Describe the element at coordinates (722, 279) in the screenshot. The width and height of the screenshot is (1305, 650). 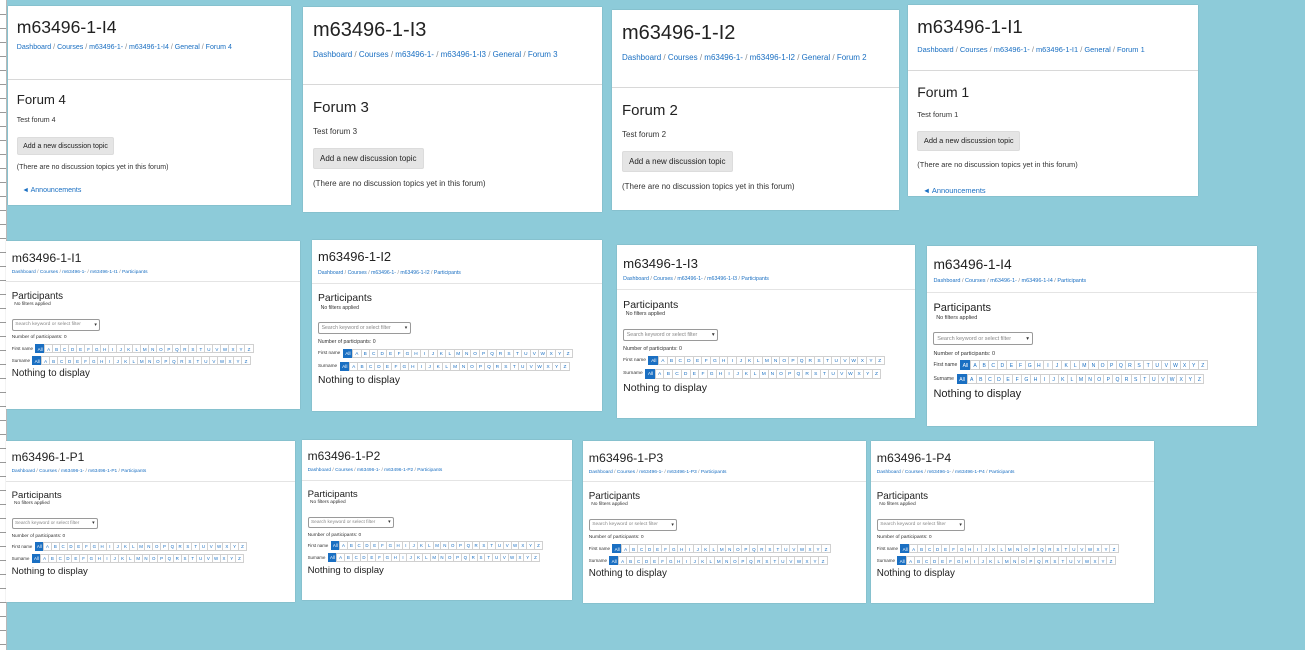
I see `breadcrumb-item: m63496-1-I3` at that location.